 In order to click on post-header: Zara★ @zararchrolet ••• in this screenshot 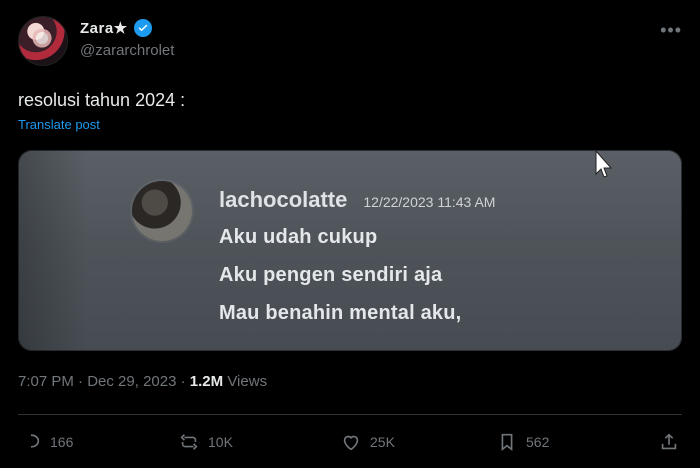, I will do `click(350, 42)`.